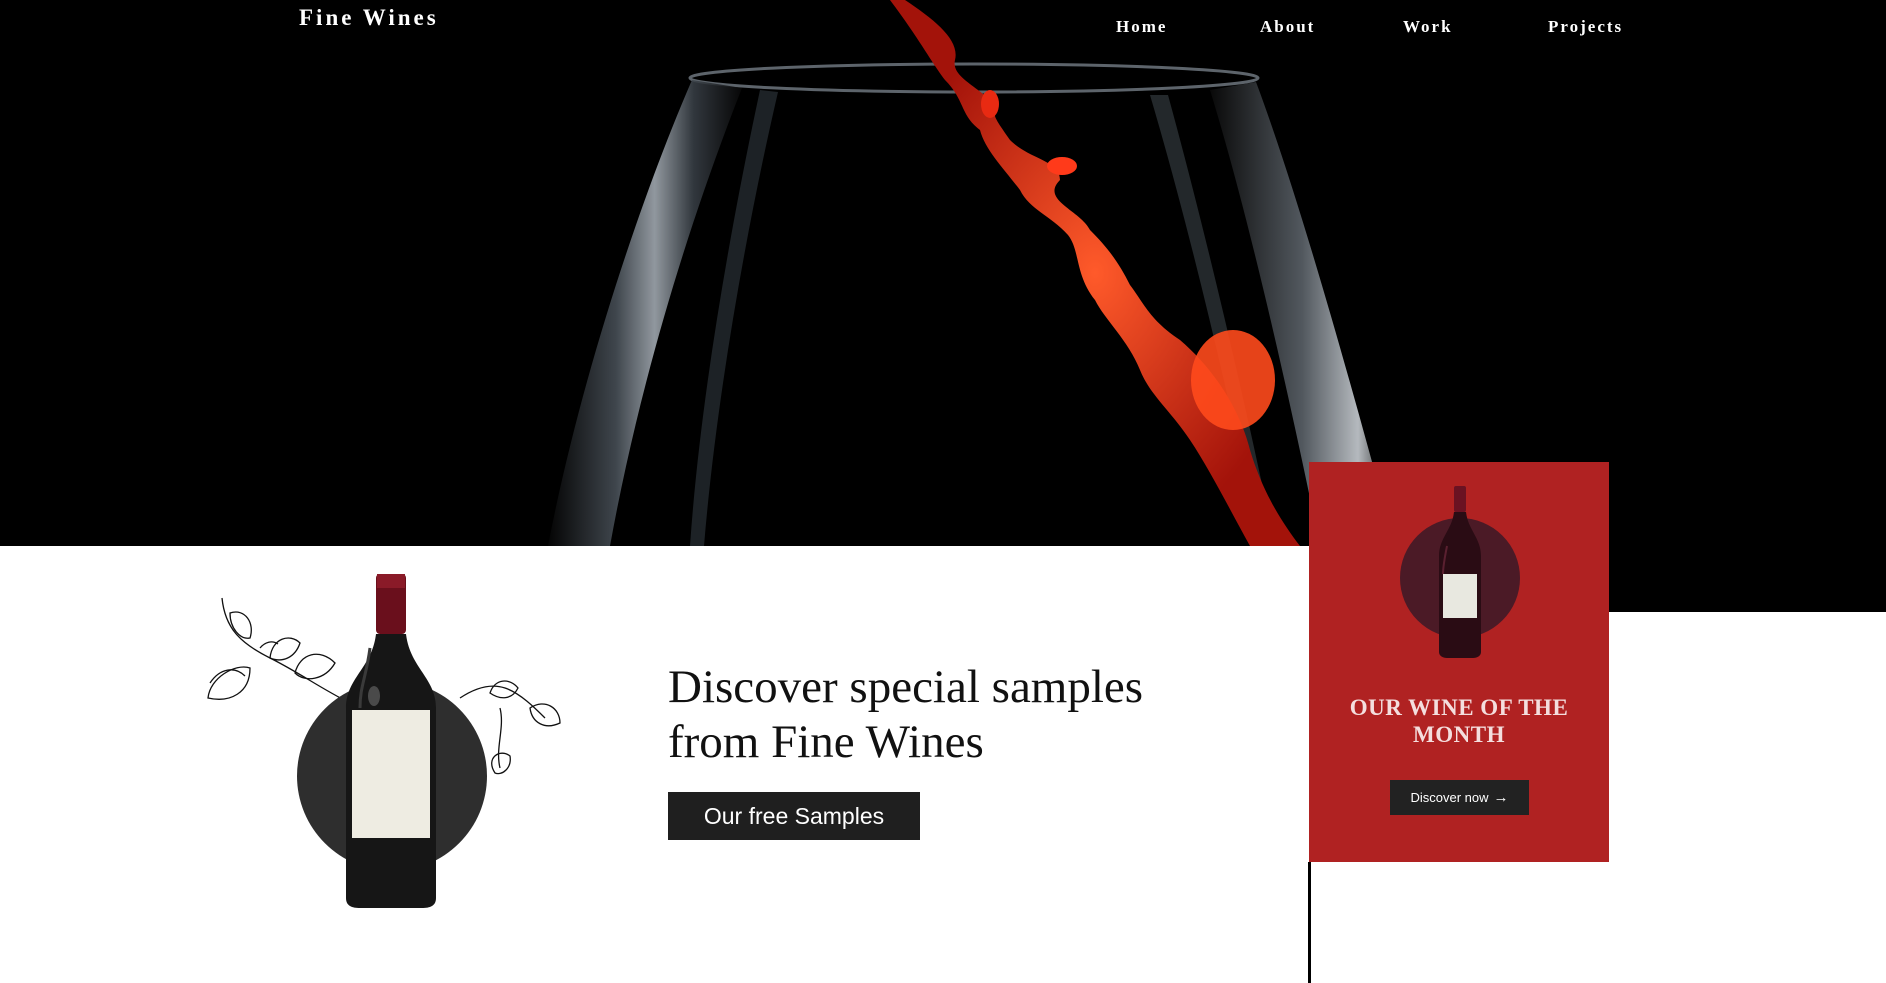  I want to click on nav-projects: Projects, so click(1585, 27).